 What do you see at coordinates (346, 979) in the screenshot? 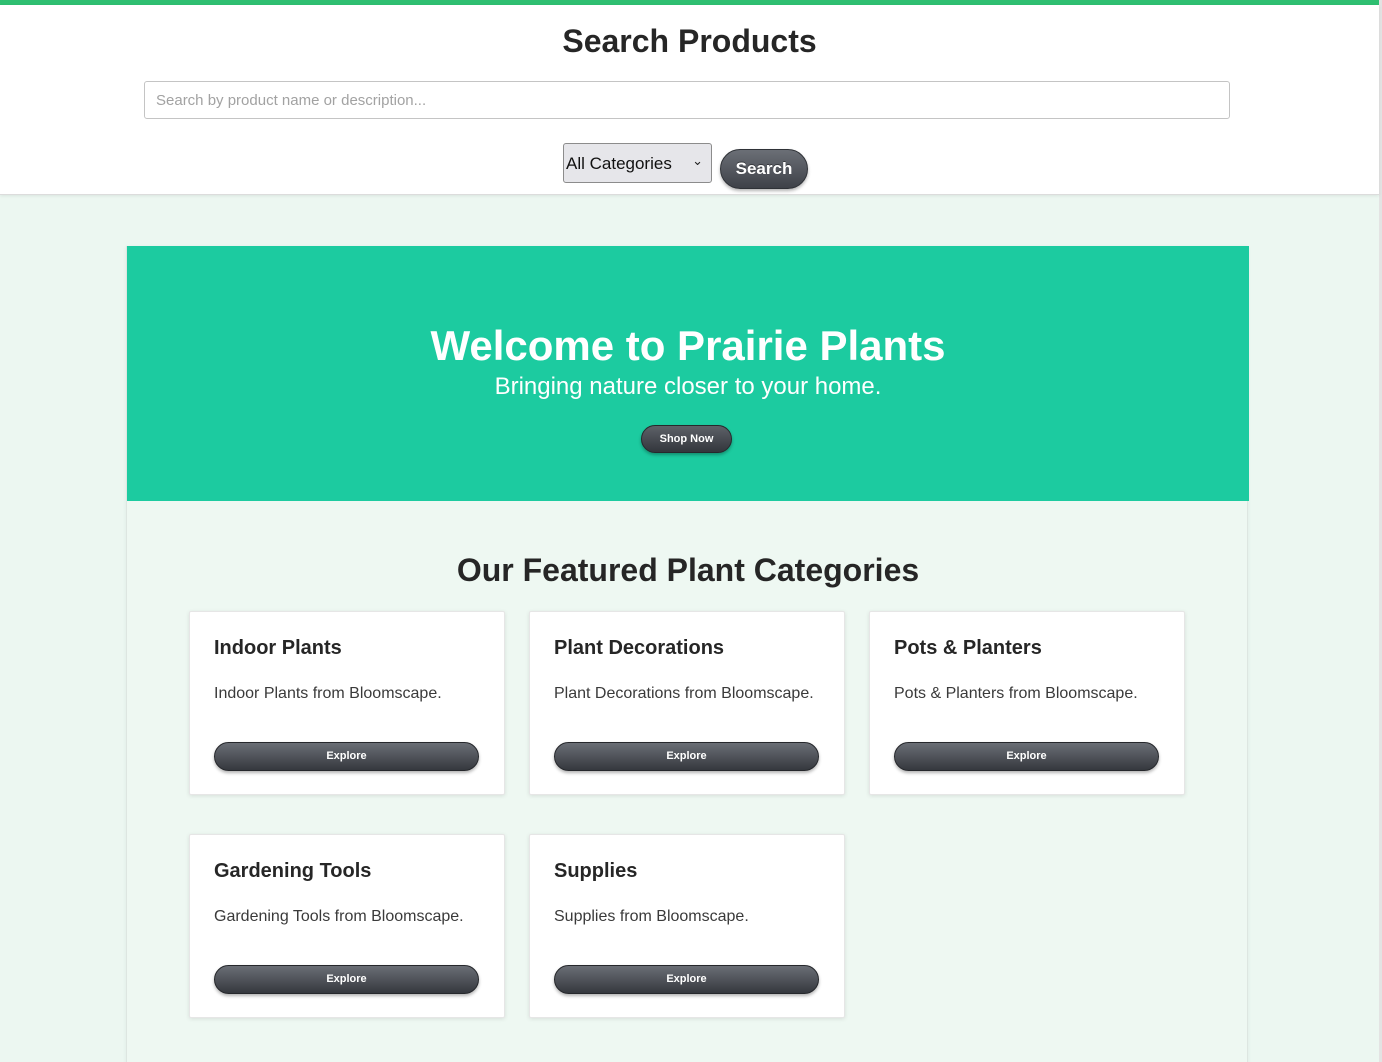
I see `explore-button-gardening-tools: Explore` at bounding box center [346, 979].